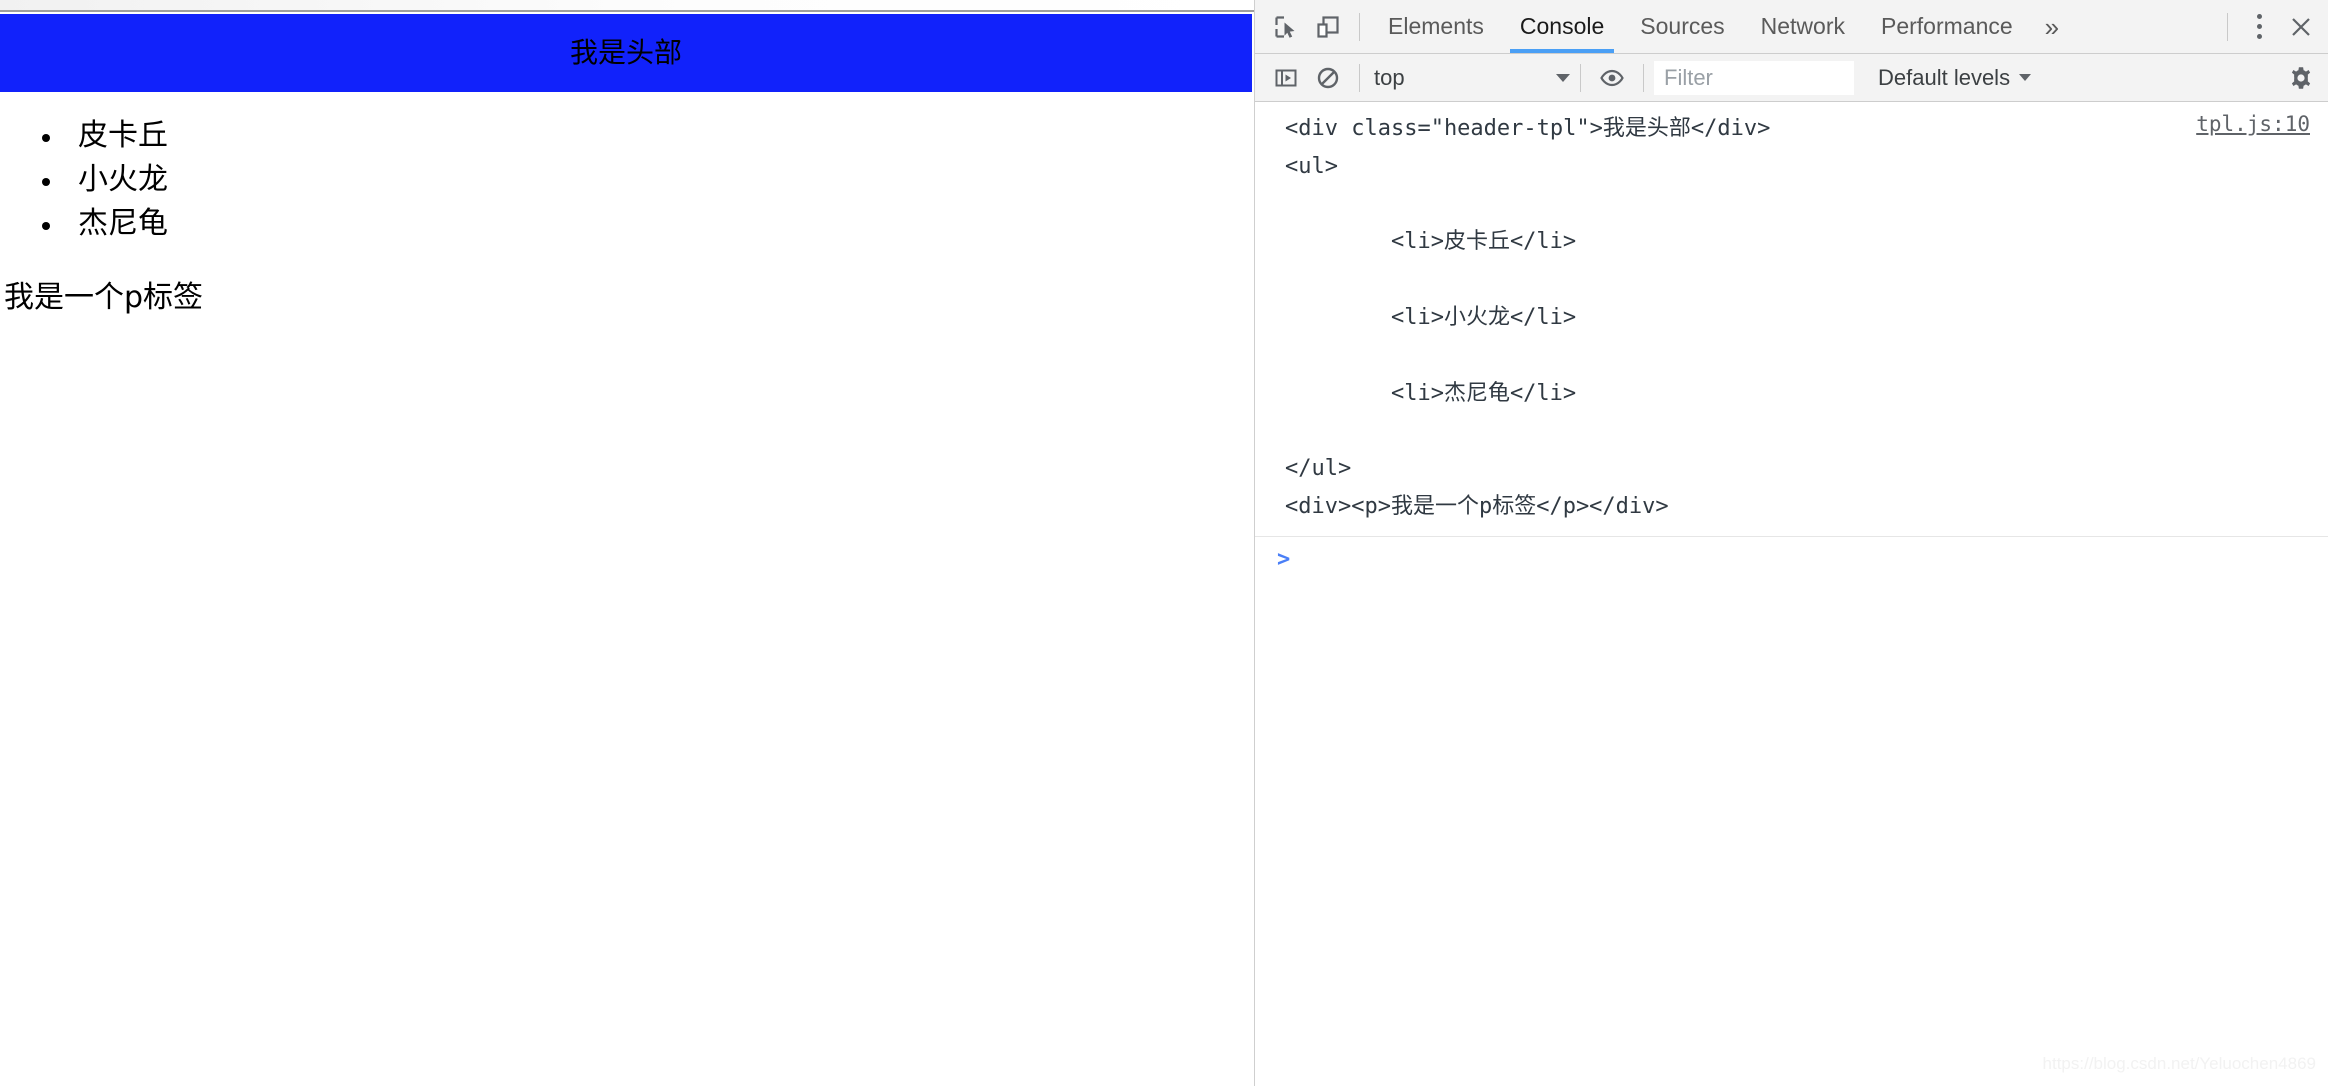 The width and height of the screenshot is (2328, 1086). Describe the element at coordinates (2052, 27) in the screenshot. I see `more-tabs-icon: »` at that location.